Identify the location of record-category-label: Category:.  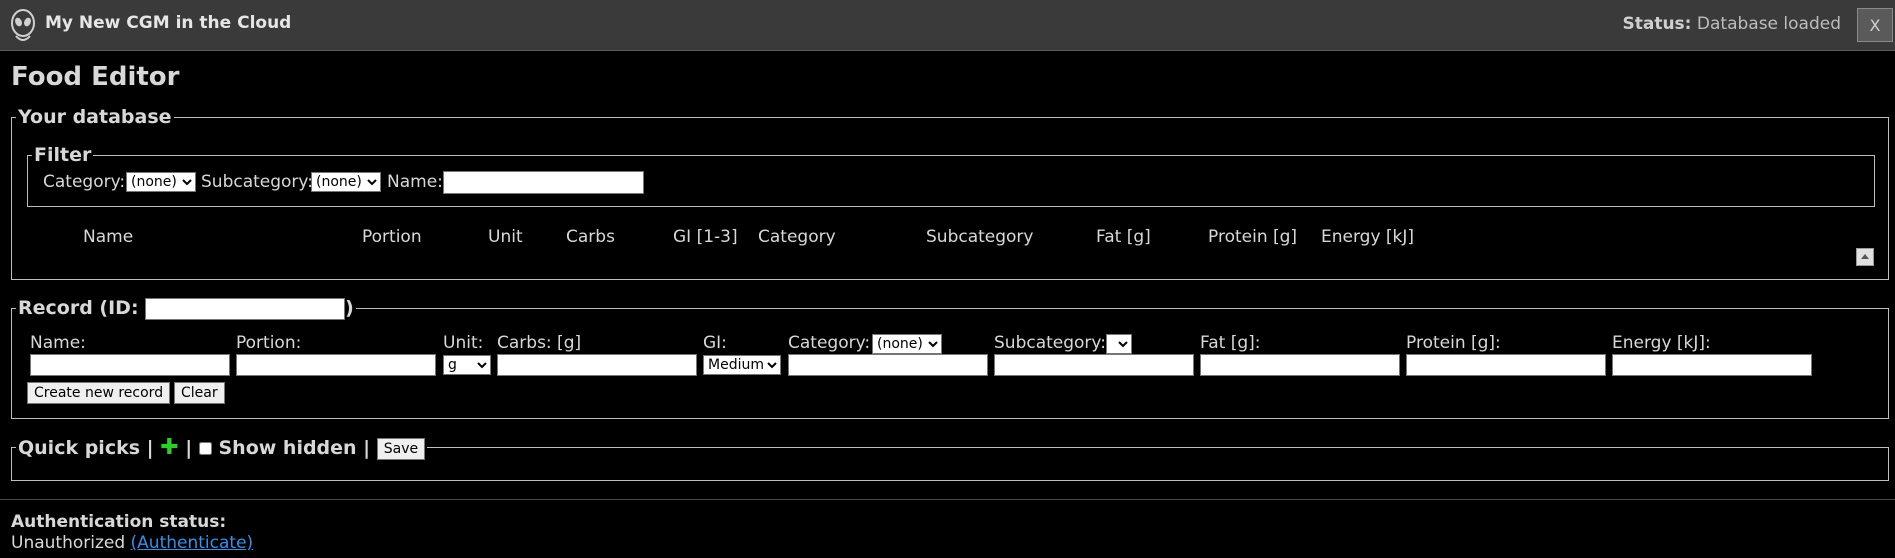
(829, 343).